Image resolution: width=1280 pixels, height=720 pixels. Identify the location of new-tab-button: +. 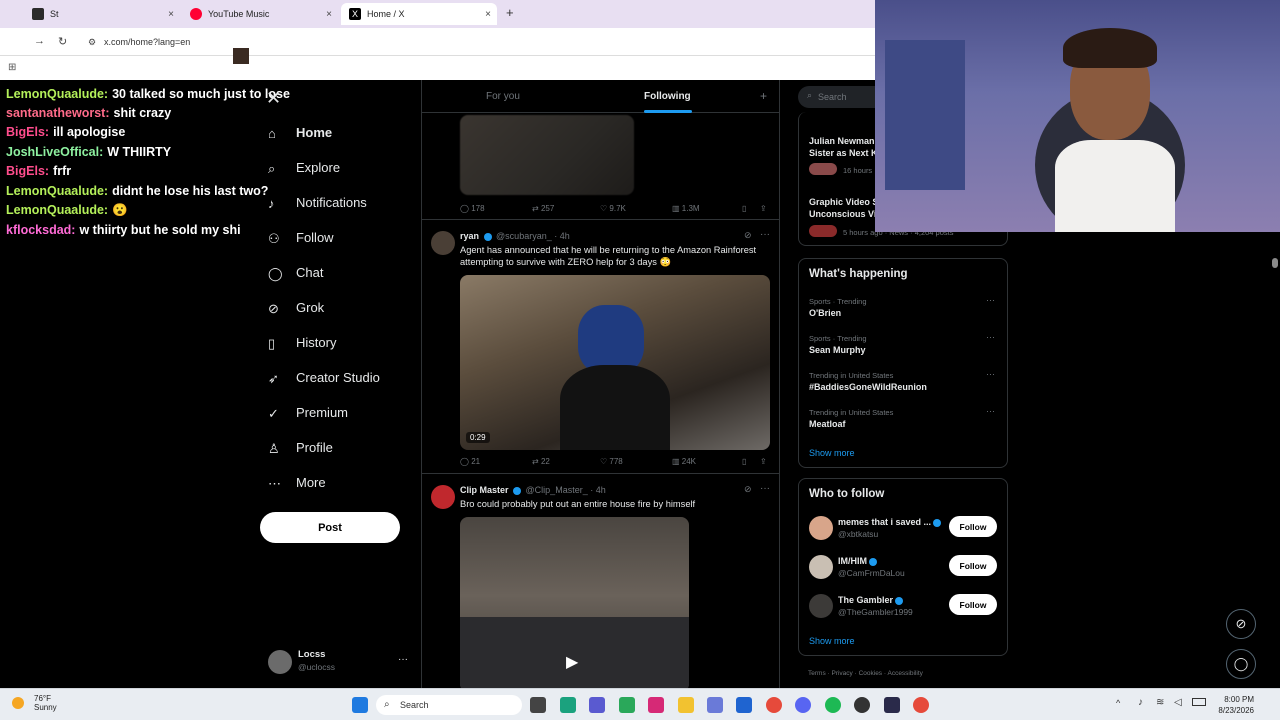
(510, 12).